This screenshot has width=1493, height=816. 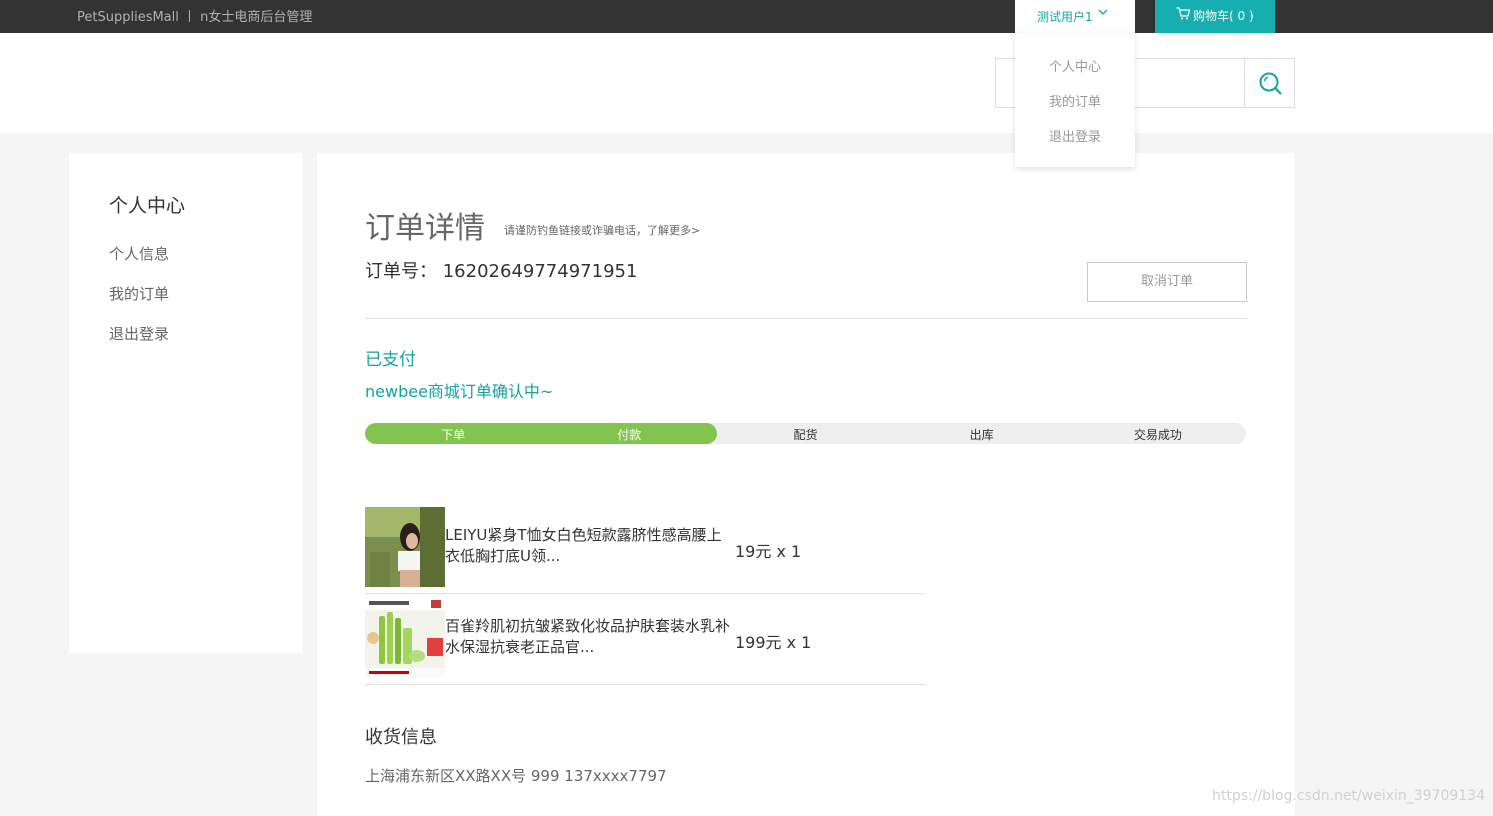 What do you see at coordinates (139, 333) in the screenshot?
I see `sidebar-item-logout: 退出登录` at bounding box center [139, 333].